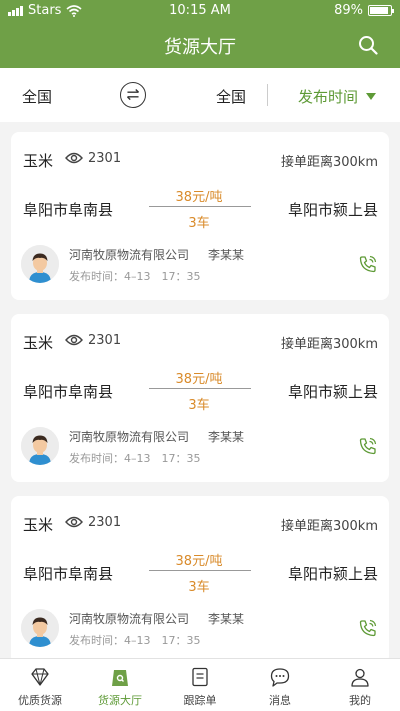 Image resolution: width=400 pixels, height=711 pixels. What do you see at coordinates (280, 700) in the screenshot?
I see `tab-label: 消息` at bounding box center [280, 700].